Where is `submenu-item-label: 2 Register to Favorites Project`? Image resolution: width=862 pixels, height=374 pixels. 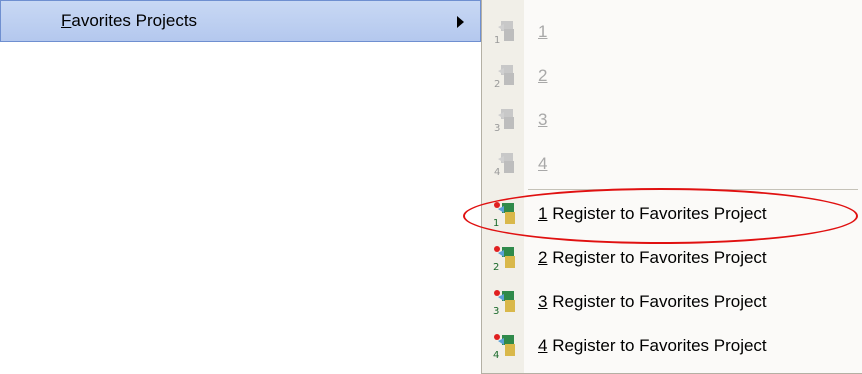
submenu-item-label: 2 Register to Favorites Project is located at coordinates (652, 257).